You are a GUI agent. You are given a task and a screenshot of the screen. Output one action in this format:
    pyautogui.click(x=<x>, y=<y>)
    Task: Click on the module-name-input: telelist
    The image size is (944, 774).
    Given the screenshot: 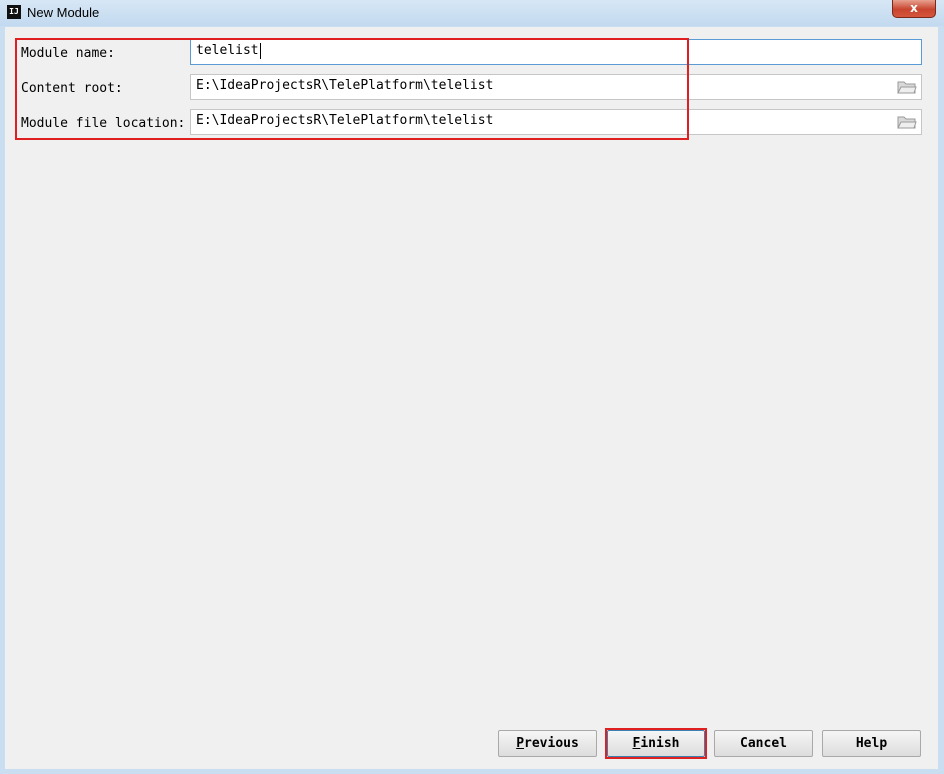 What is the action you would take?
    pyautogui.click(x=556, y=52)
    